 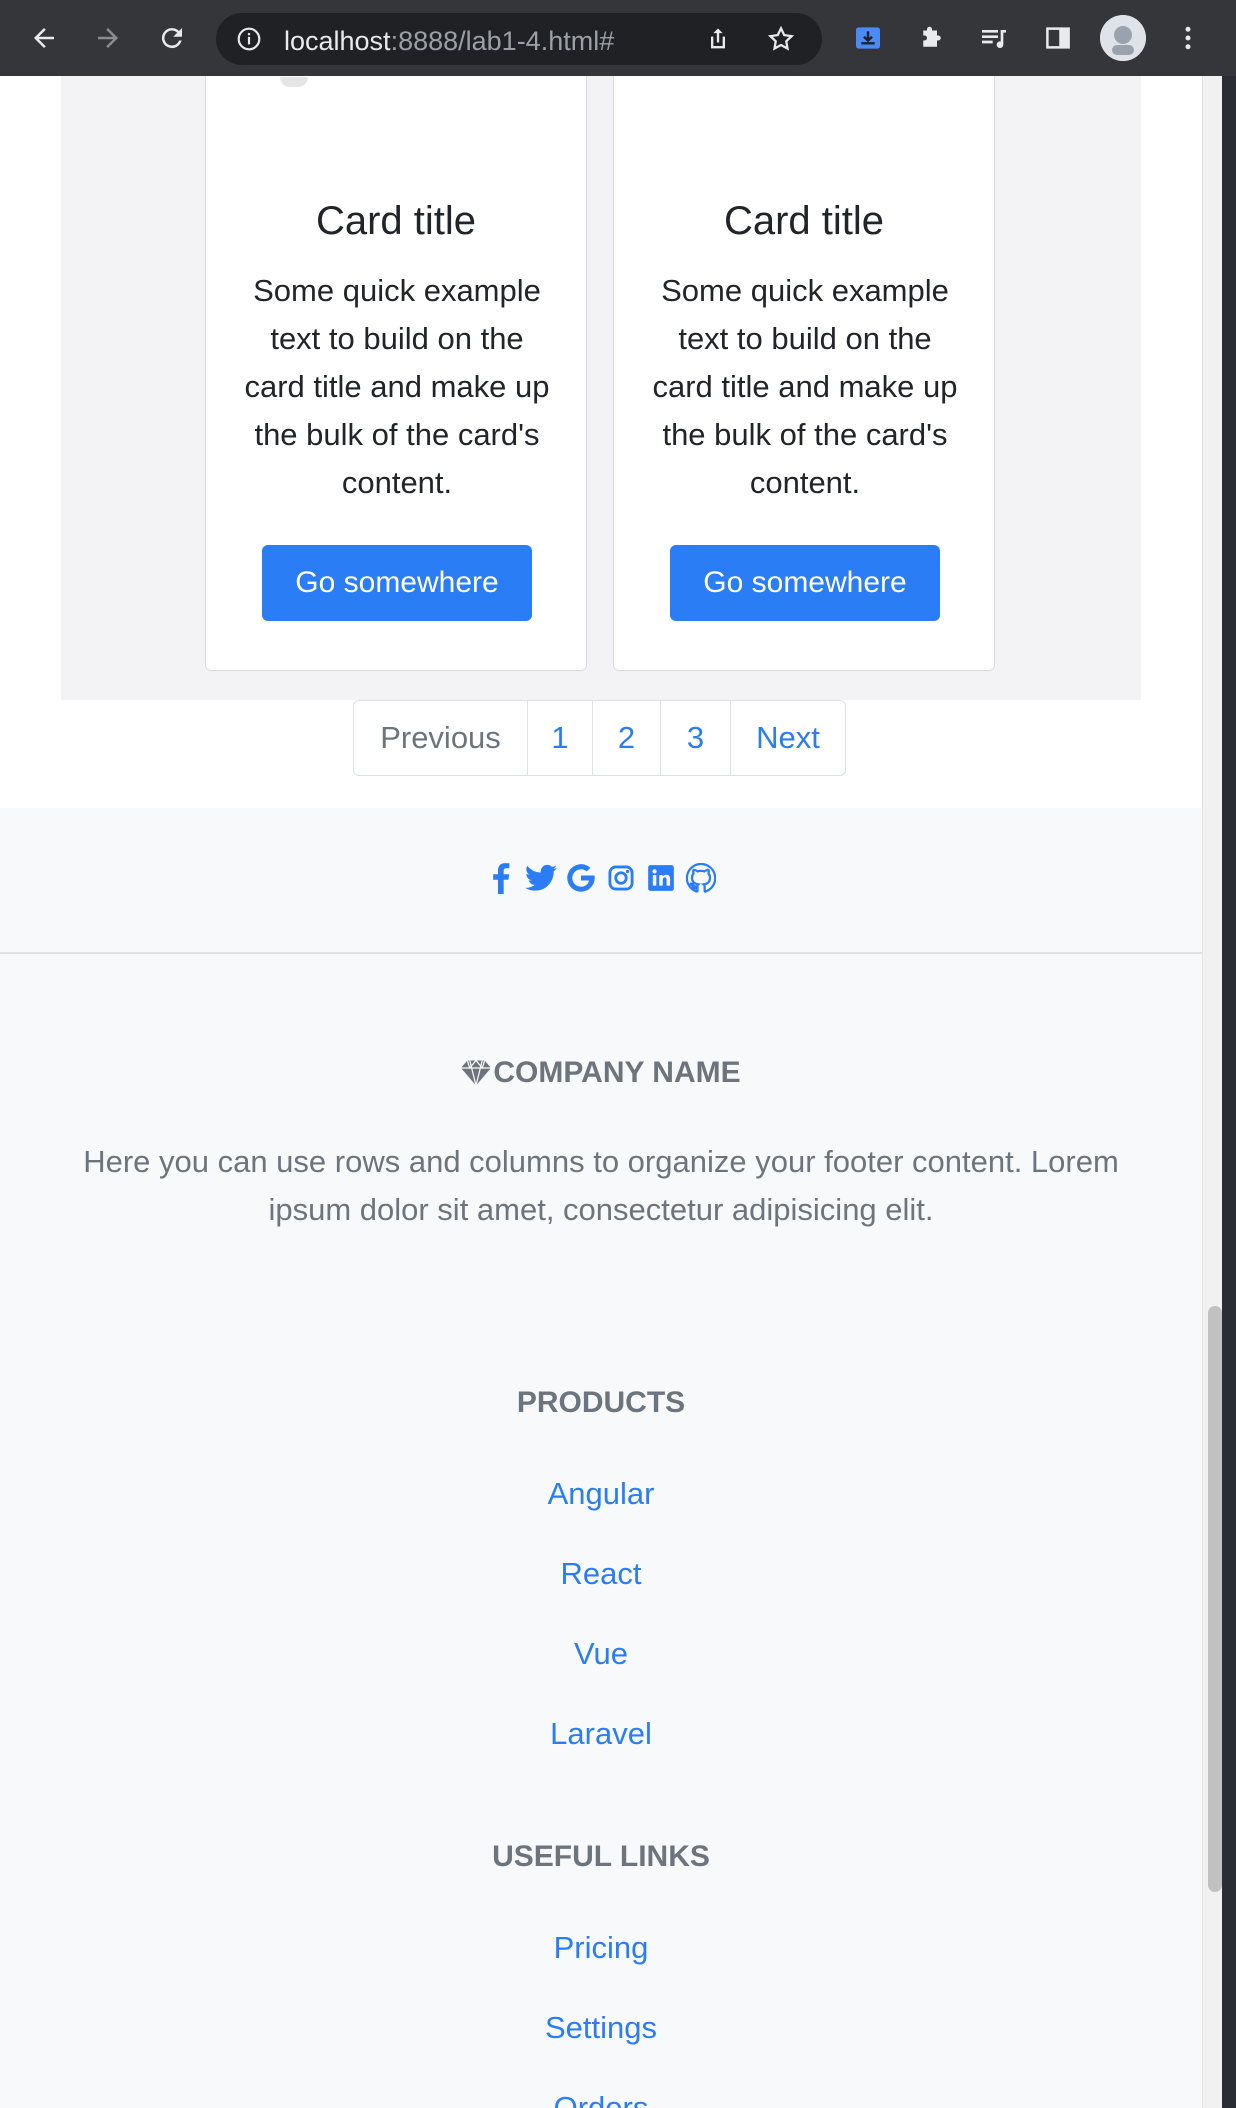 What do you see at coordinates (1123, 38) in the screenshot?
I see `profile-avatar` at bounding box center [1123, 38].